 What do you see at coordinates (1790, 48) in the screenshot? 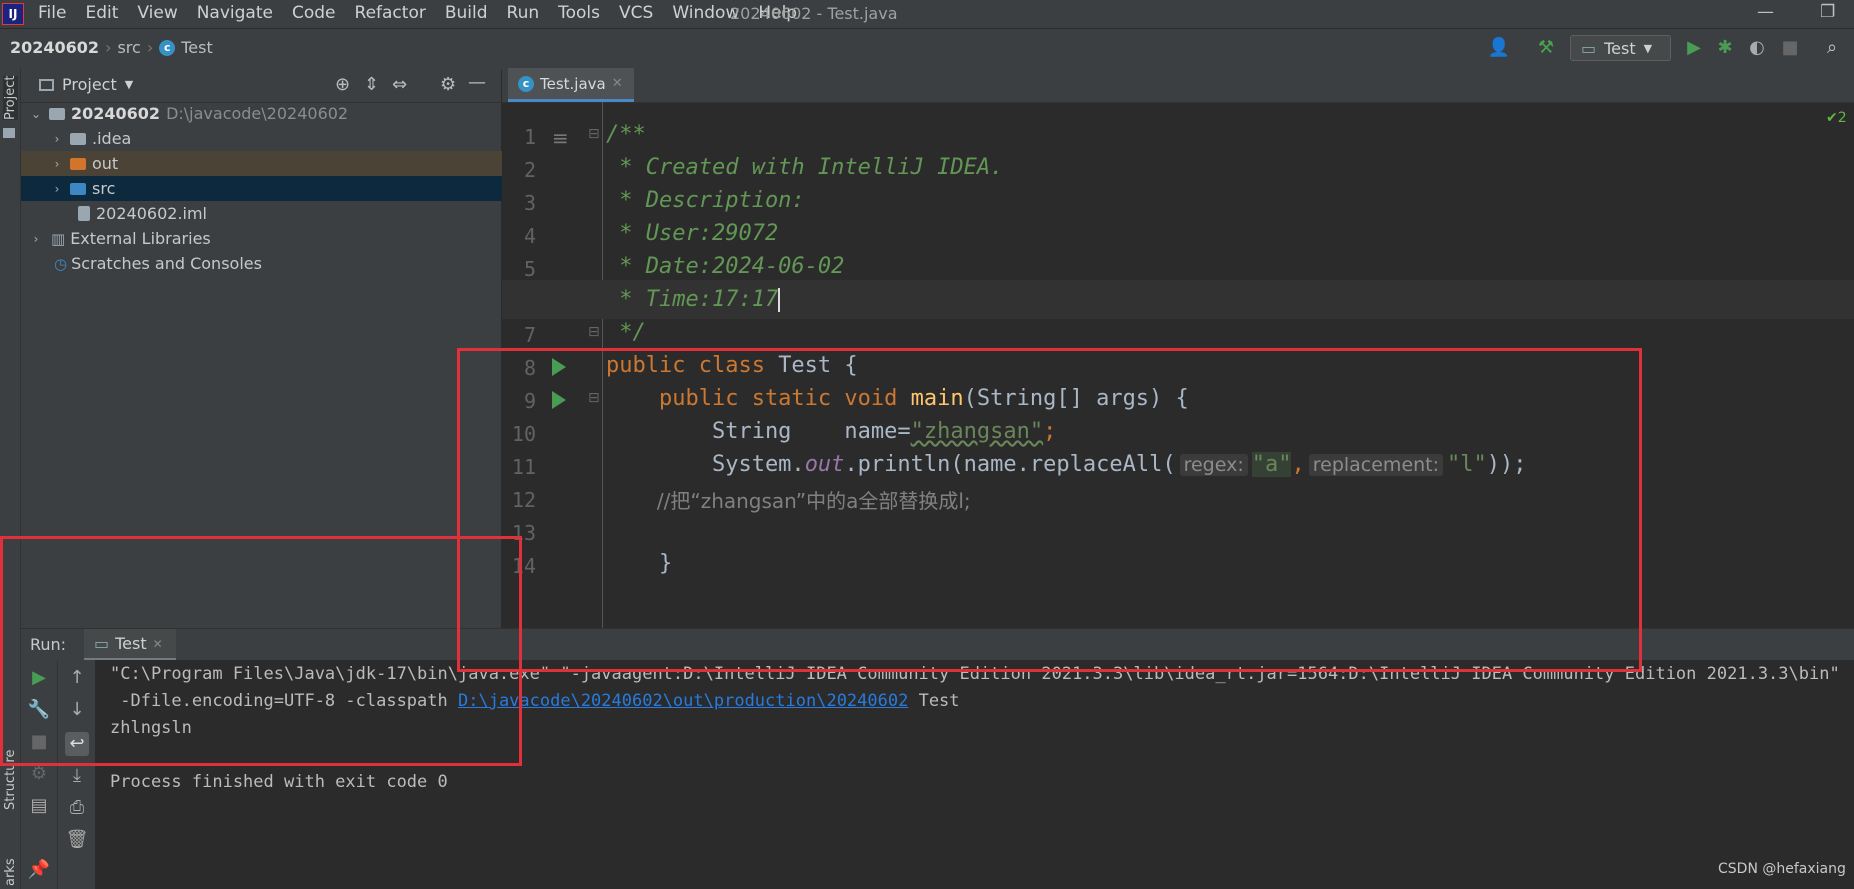
I see `stop-icon: ■` at bounding box center [1790, 48].